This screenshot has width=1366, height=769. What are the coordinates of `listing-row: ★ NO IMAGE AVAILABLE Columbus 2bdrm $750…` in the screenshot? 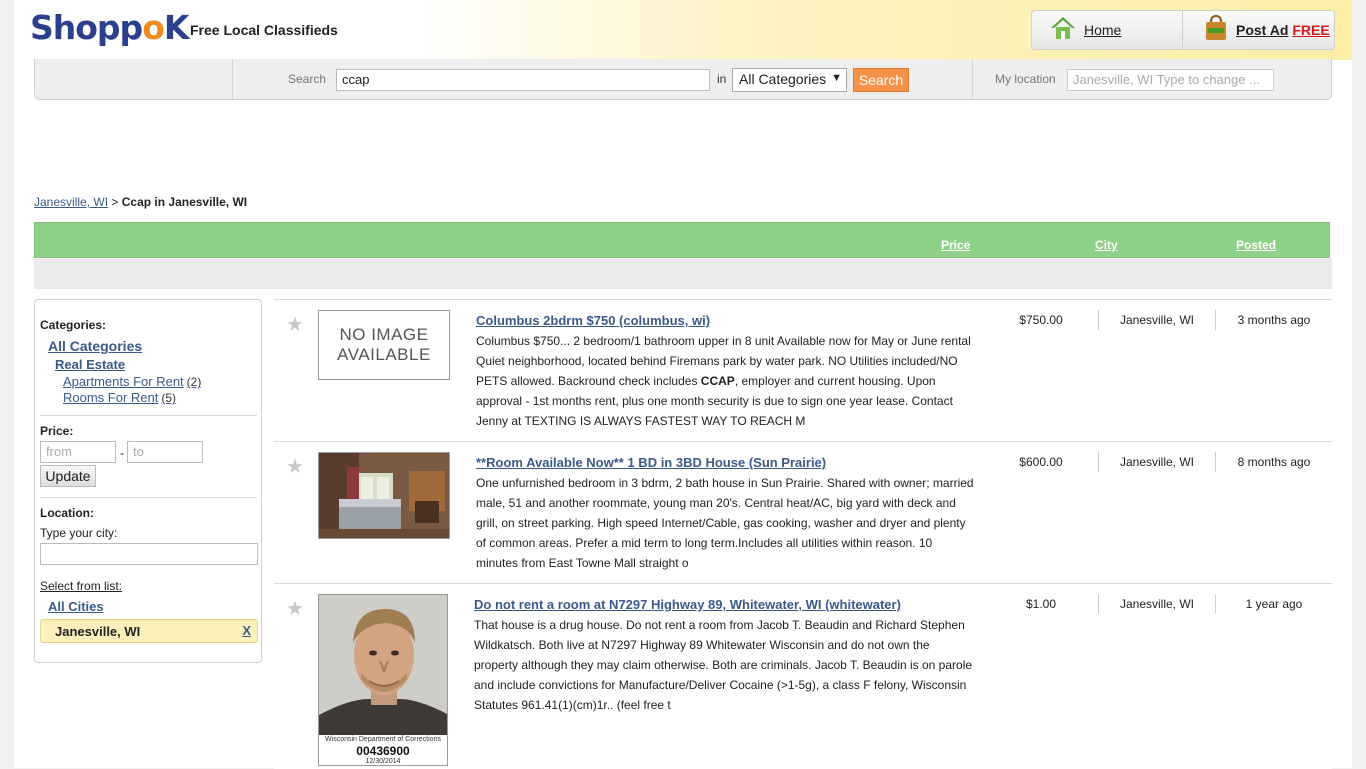 It's located at (803, 370).